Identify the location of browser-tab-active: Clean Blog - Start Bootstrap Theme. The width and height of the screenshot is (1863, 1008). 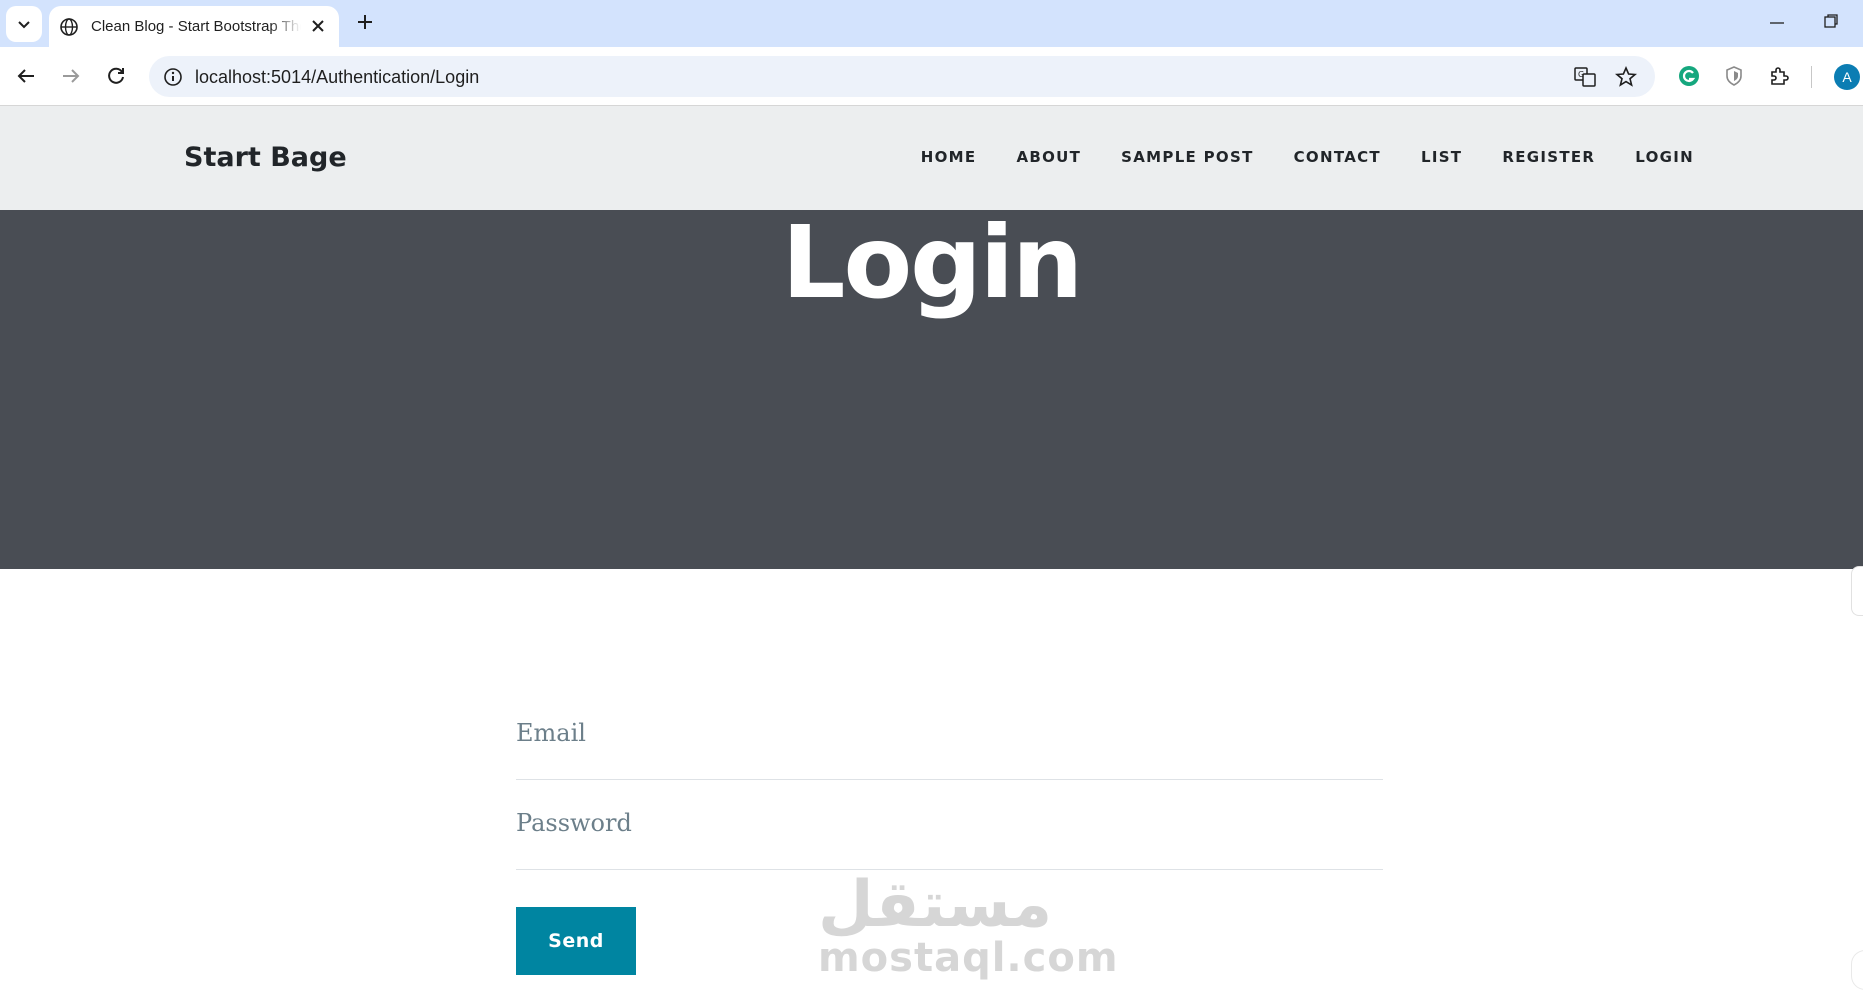
(194, 26).